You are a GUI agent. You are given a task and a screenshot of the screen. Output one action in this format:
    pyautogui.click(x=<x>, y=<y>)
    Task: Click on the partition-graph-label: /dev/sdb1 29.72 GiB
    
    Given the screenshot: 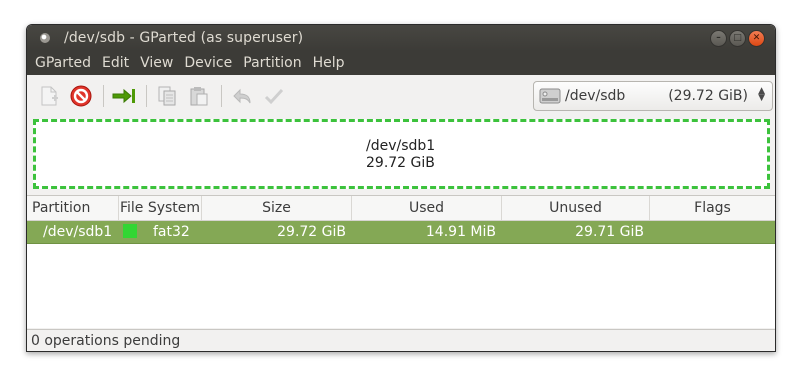 What is the action you would take?
    pyautogui.click(x=400, y=155)
    